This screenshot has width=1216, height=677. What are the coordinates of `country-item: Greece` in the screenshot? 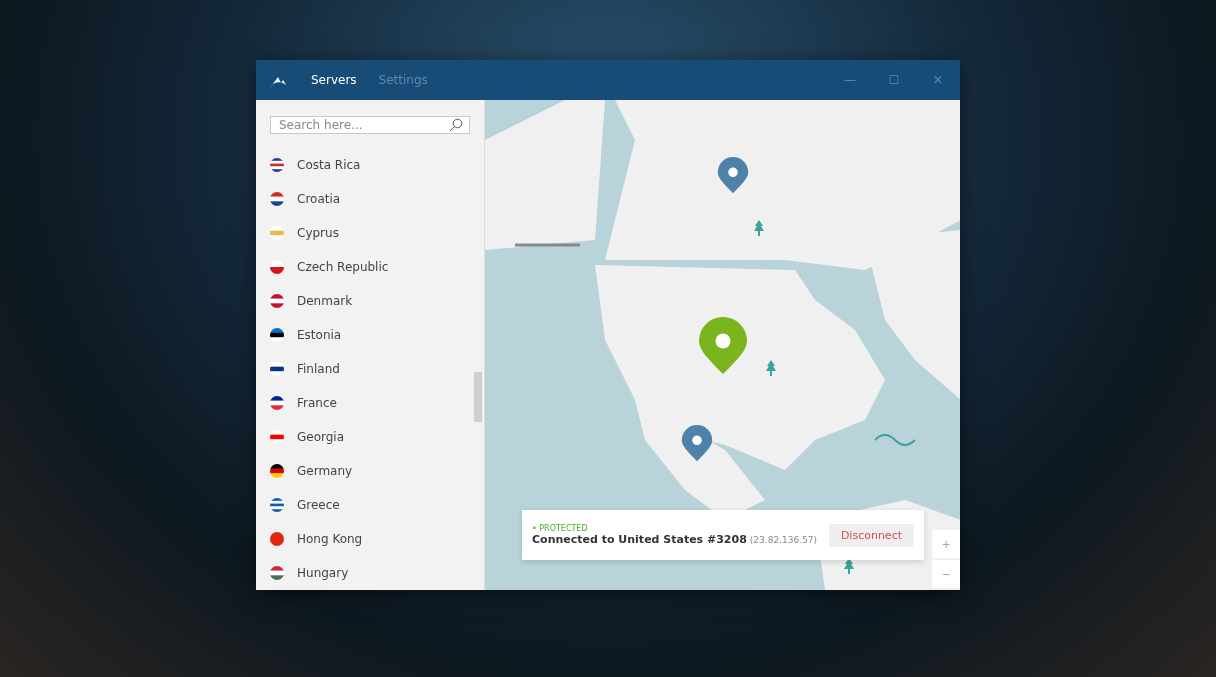 It's located at (370, 505).